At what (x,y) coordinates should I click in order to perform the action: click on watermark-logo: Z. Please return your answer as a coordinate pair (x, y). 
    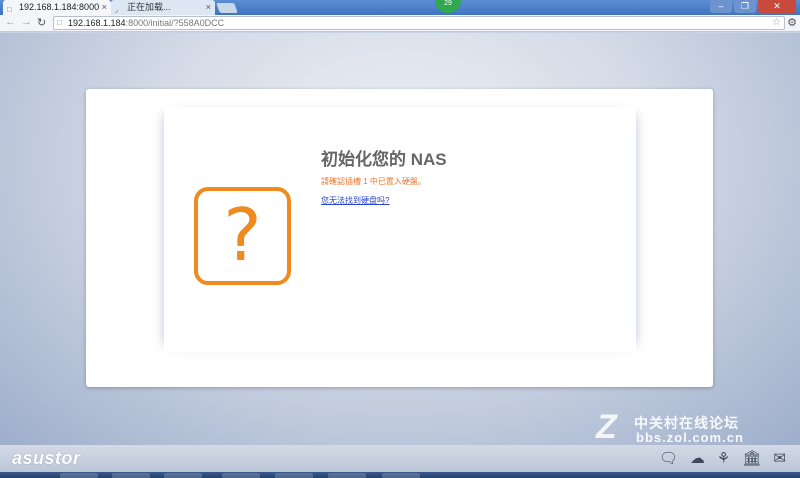
    Looking at the image, I should click on (606, 427).